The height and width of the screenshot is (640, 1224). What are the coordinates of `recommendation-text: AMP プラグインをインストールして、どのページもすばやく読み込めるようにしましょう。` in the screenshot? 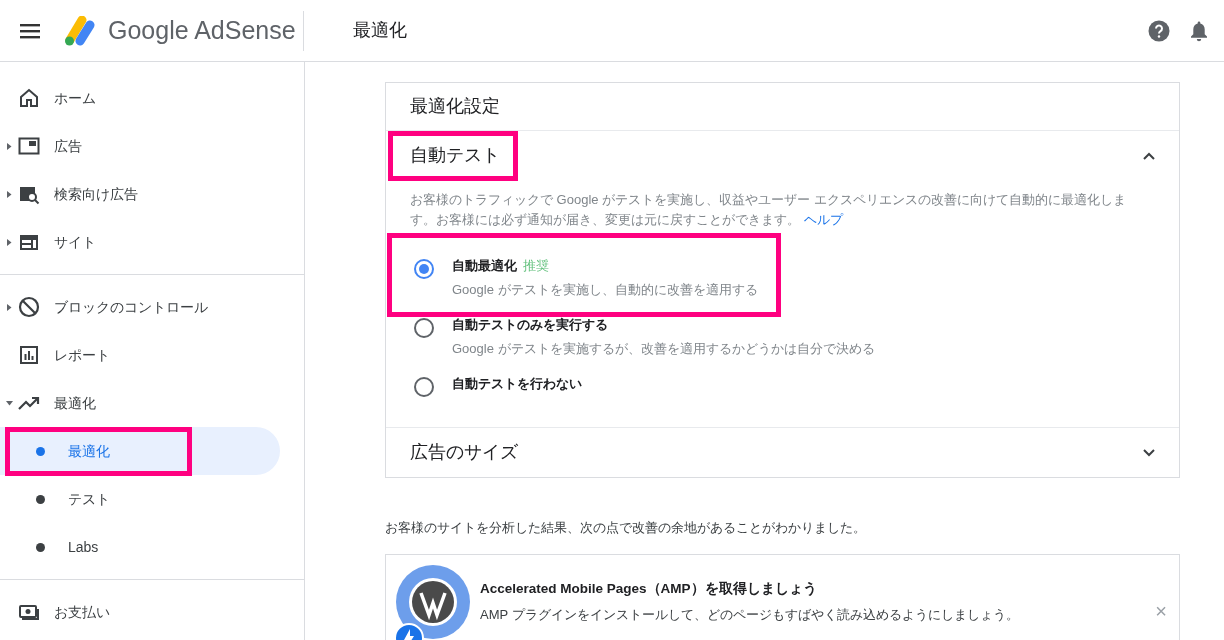 It's located at (750, 614).